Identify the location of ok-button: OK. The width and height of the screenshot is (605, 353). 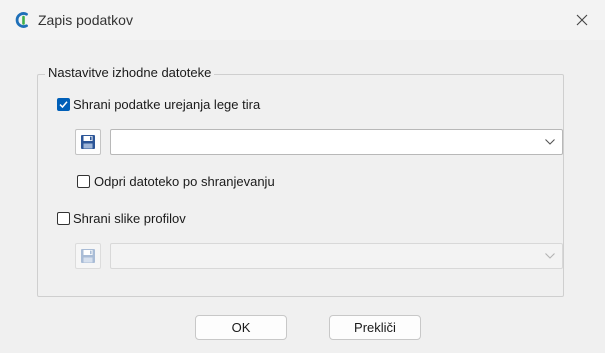
(241, 327).